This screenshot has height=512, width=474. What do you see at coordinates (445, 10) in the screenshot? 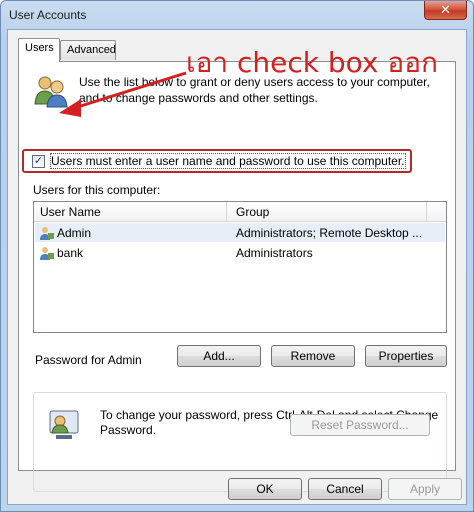
I see `close-button: ✕` at bounding box center [445, 10].